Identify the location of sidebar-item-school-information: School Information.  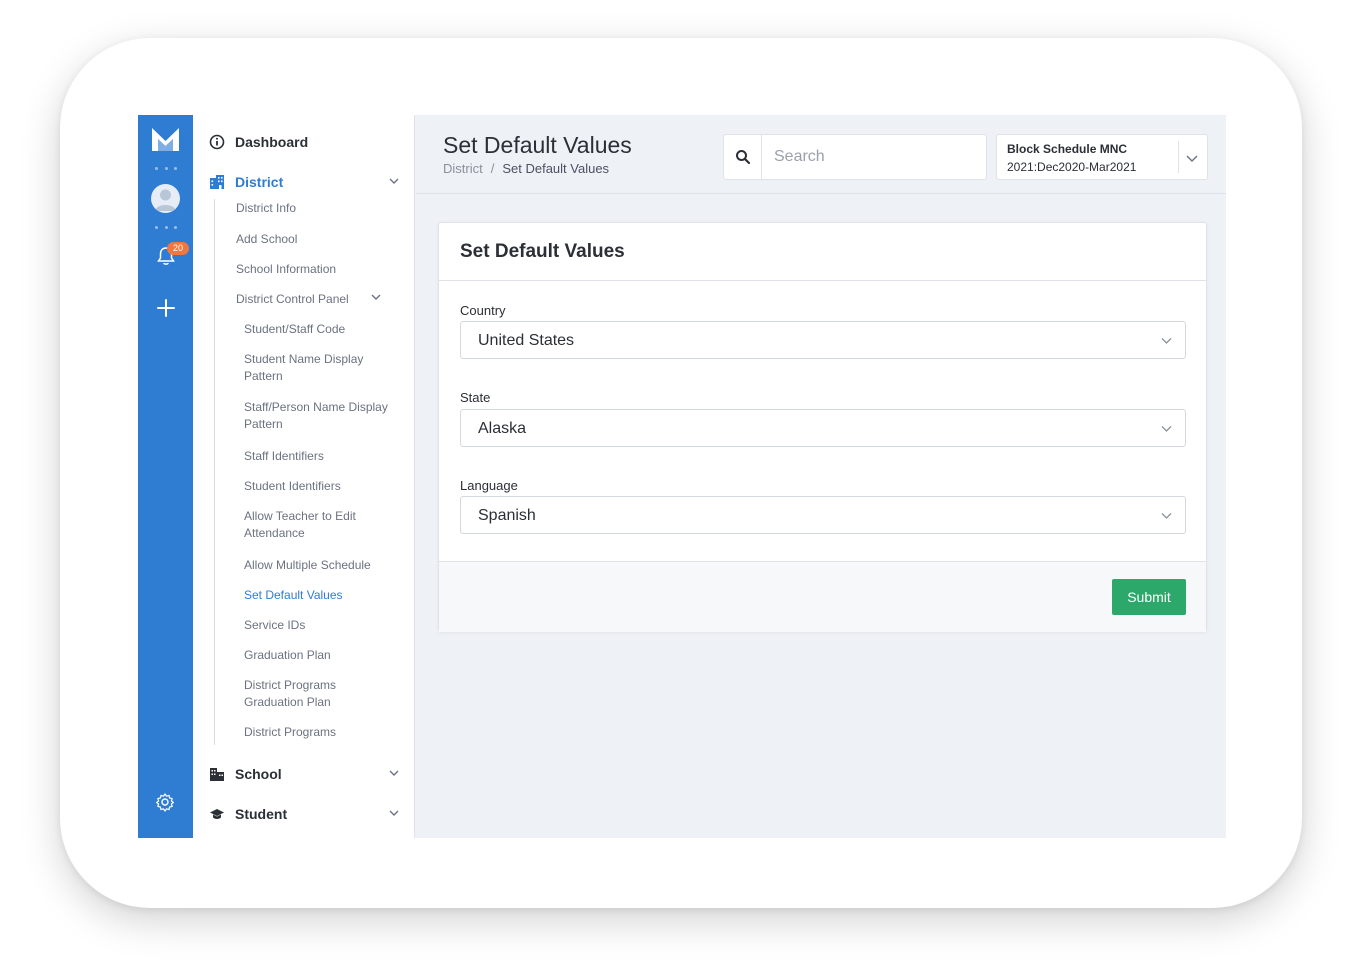
(286, 269).